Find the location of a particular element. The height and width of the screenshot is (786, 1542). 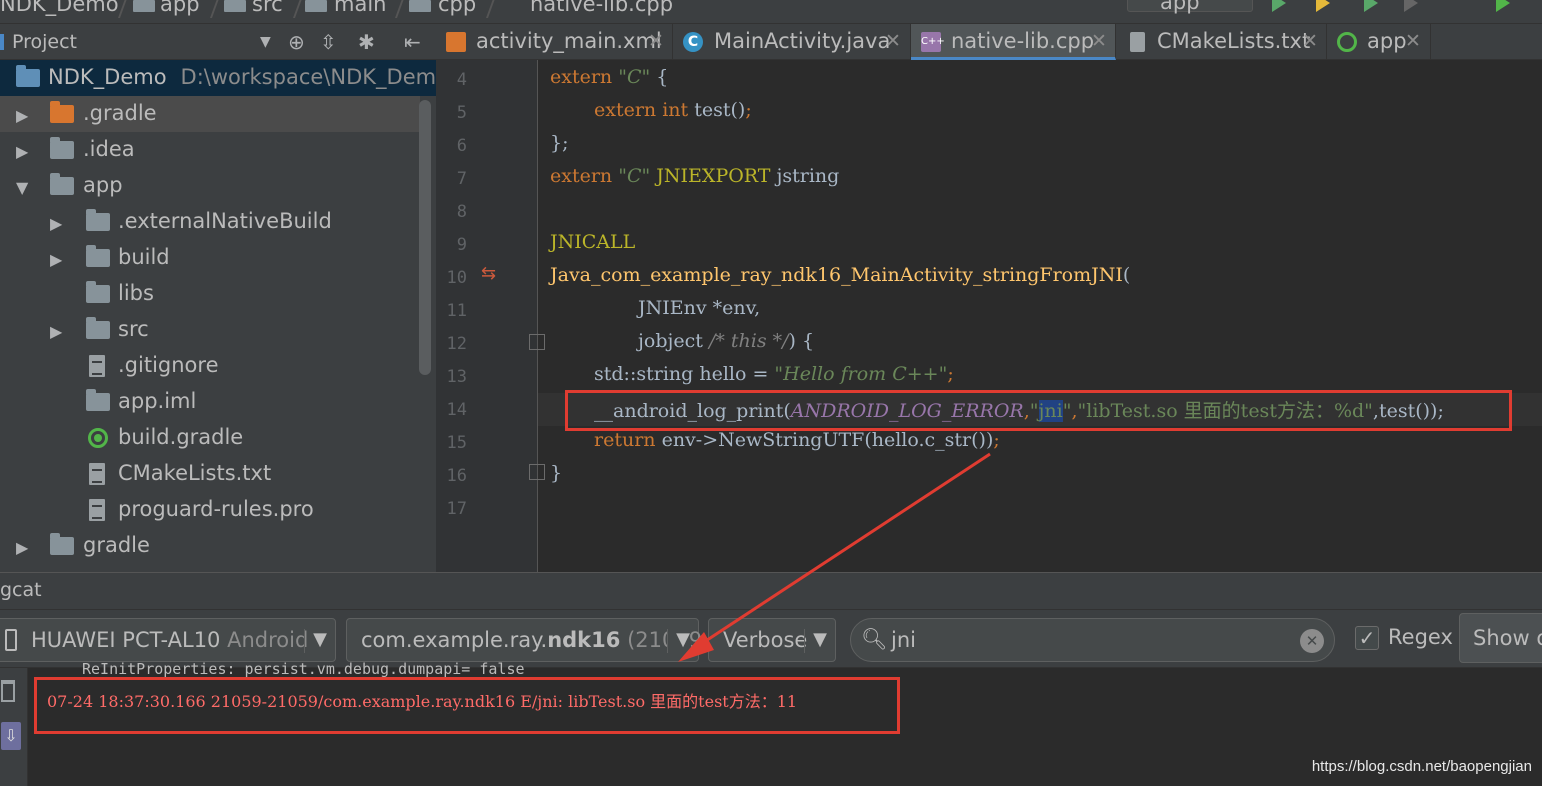

logcat-title-bar: gcat is located at coordinates (771, 591).